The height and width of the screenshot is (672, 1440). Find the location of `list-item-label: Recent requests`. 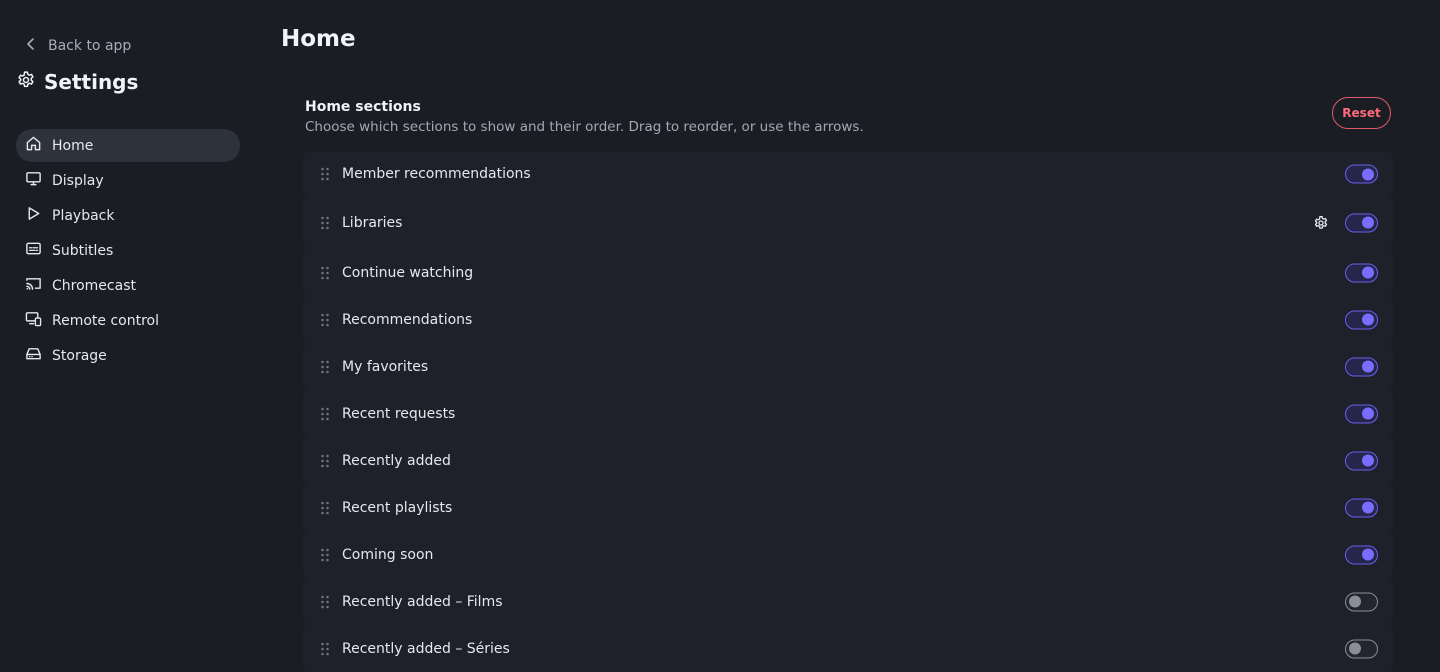

list-item-label: Recent requests is located at coordinates (399, 413).